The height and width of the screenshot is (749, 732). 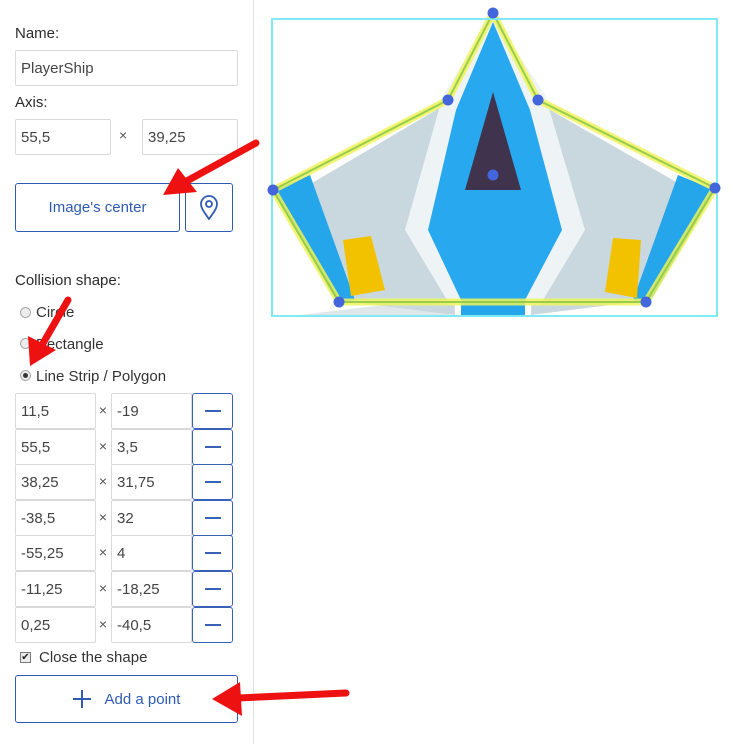 I want to click on axis-label: Axis:, so click(x=31, y=102).